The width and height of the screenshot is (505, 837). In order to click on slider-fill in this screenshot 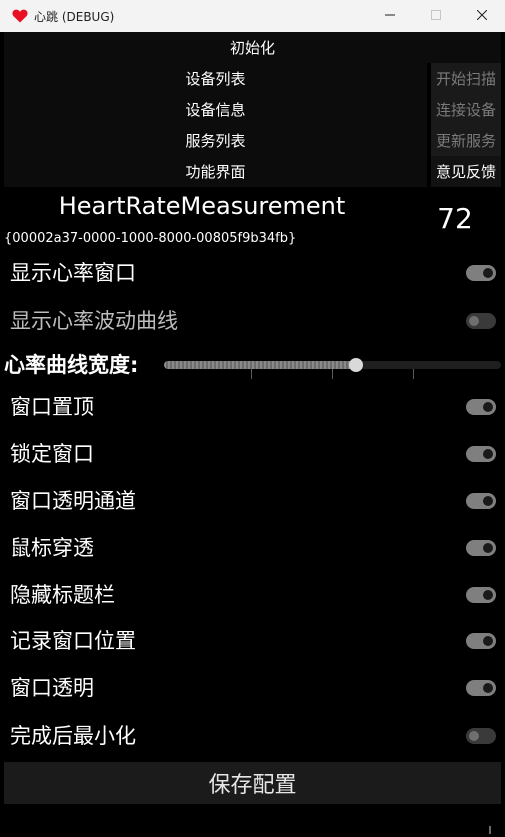, I will do `click(260, 365)`.